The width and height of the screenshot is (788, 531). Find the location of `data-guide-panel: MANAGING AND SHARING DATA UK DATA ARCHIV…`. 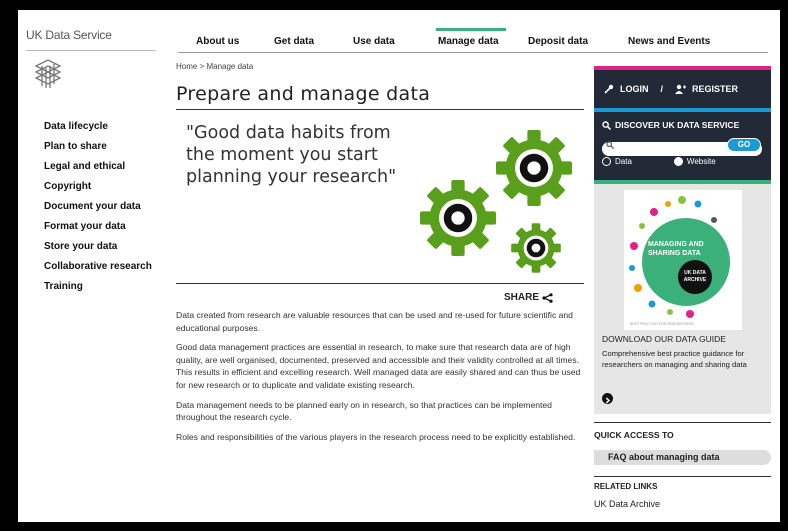

data-guide-panel: MANAGING AND SHARING DATA UK DATA ARCHIV… is located at coordinates (682, 299).